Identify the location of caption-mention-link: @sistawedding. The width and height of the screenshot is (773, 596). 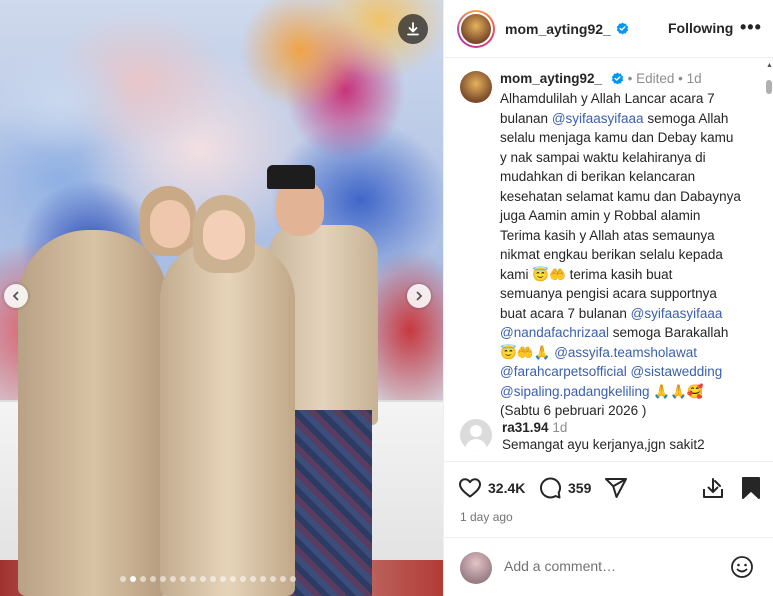
(677, 371).